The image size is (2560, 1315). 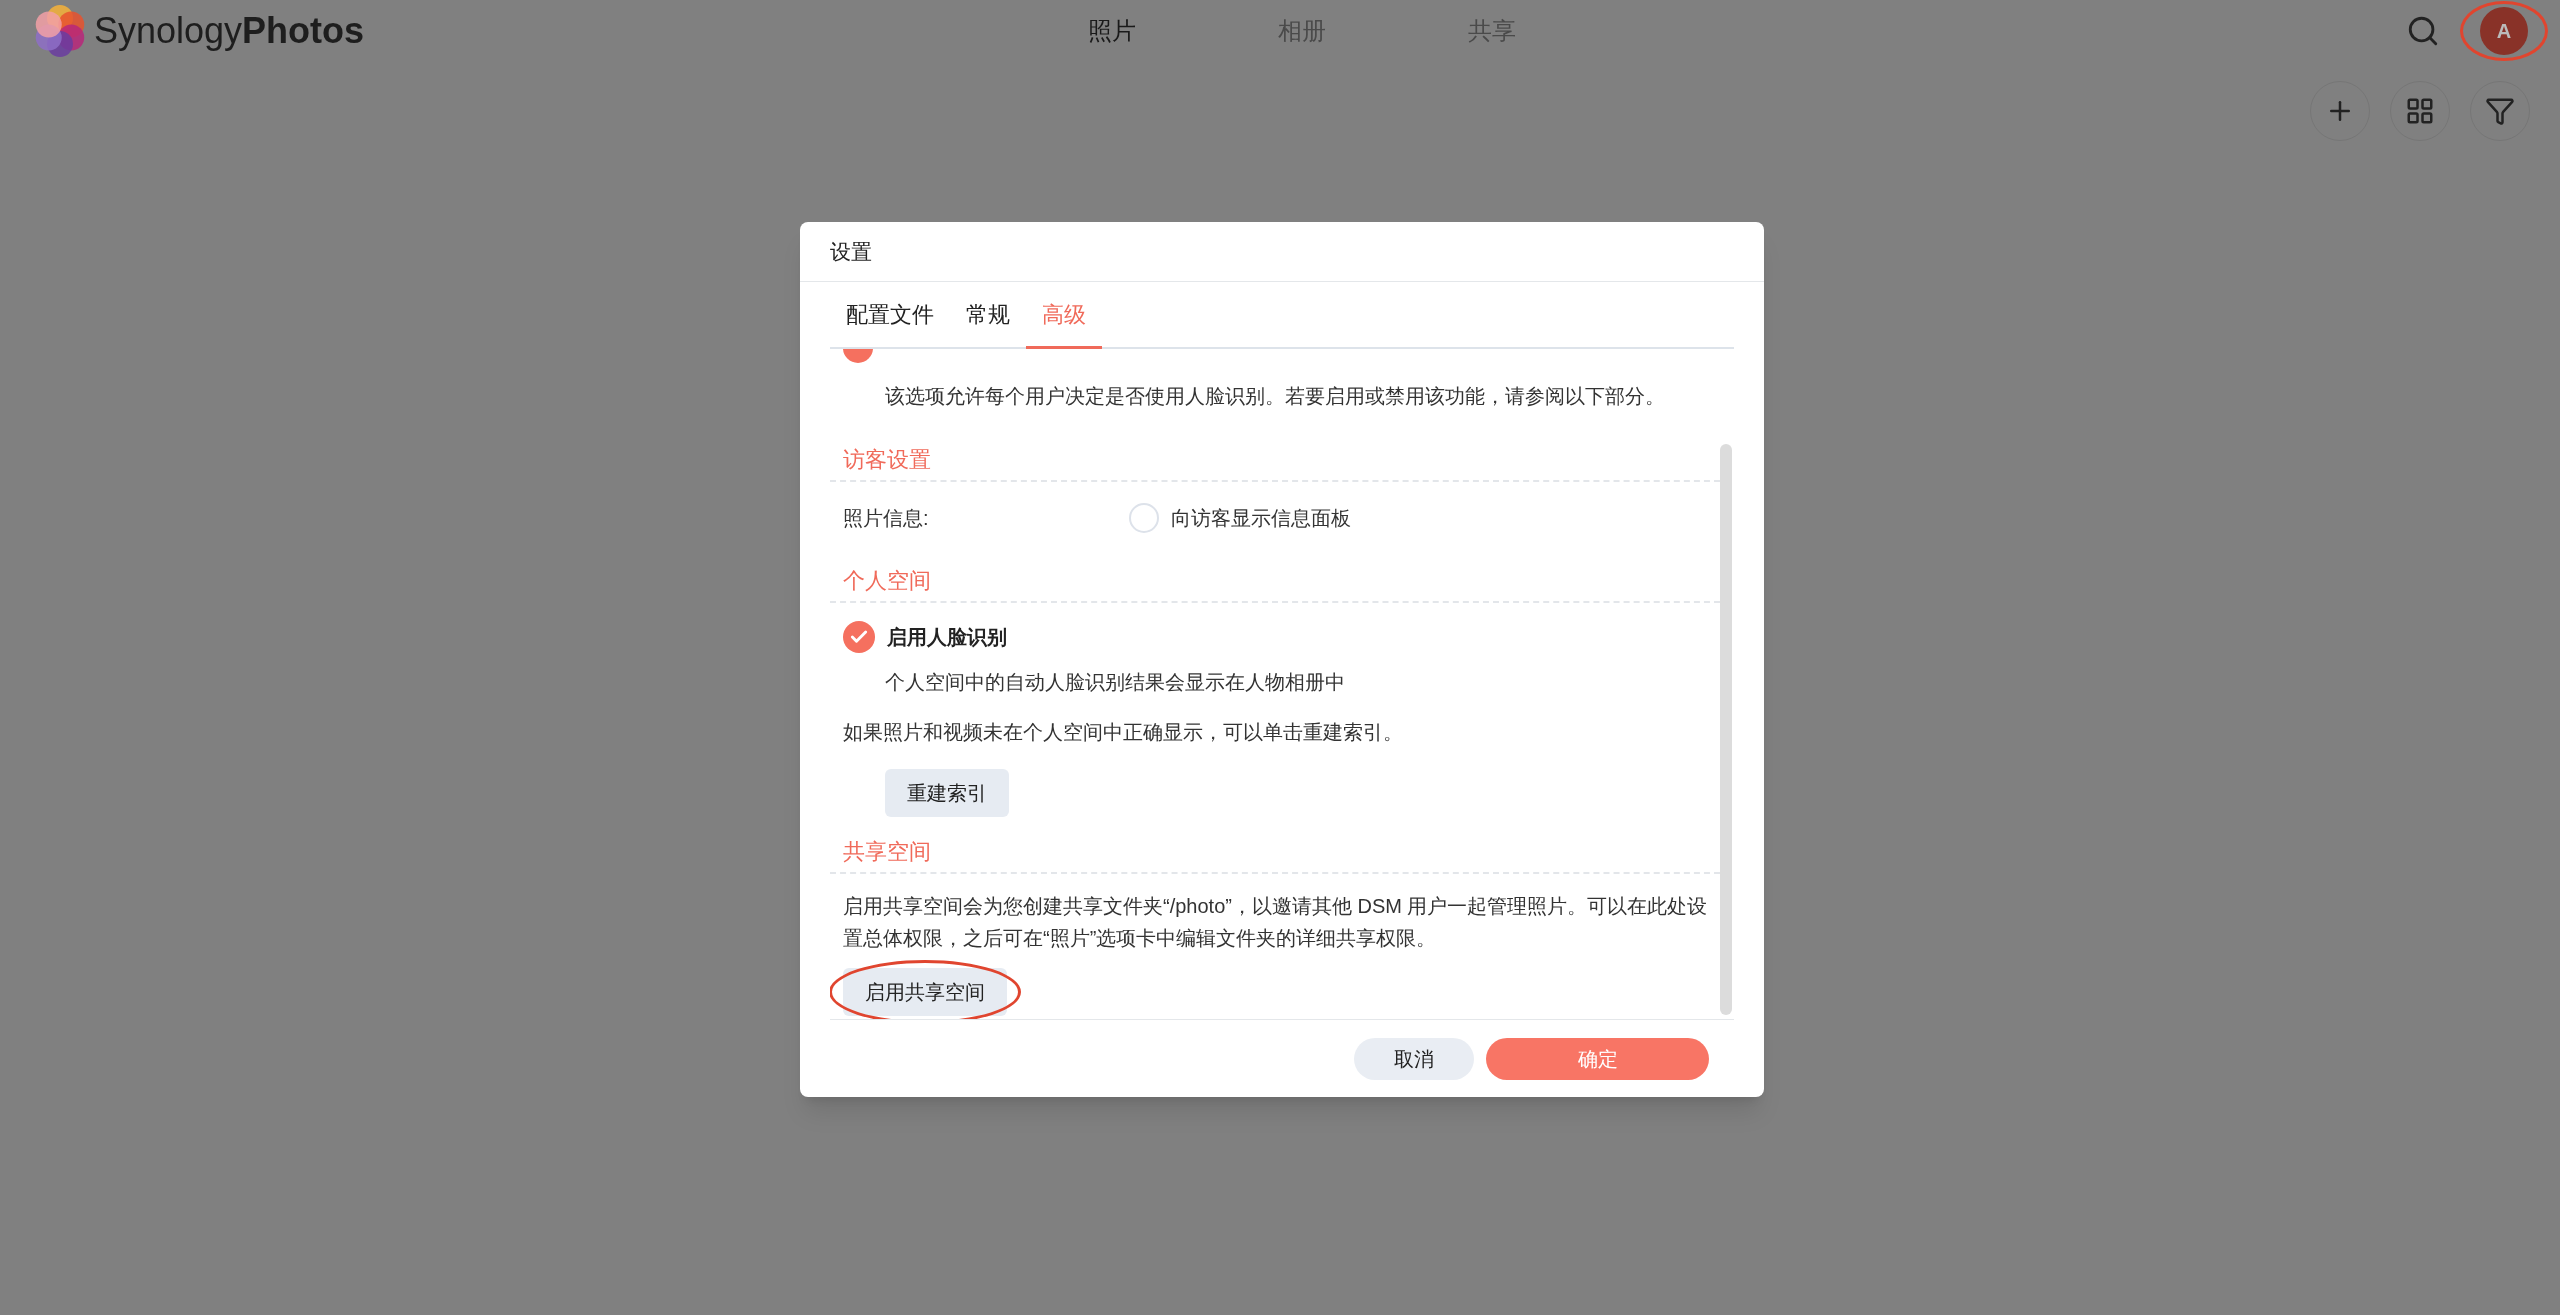 What do you see at coordinates (988, 315) in the screenshot?
I see `settings-tab: 常规` at bounding box center [988, 315].